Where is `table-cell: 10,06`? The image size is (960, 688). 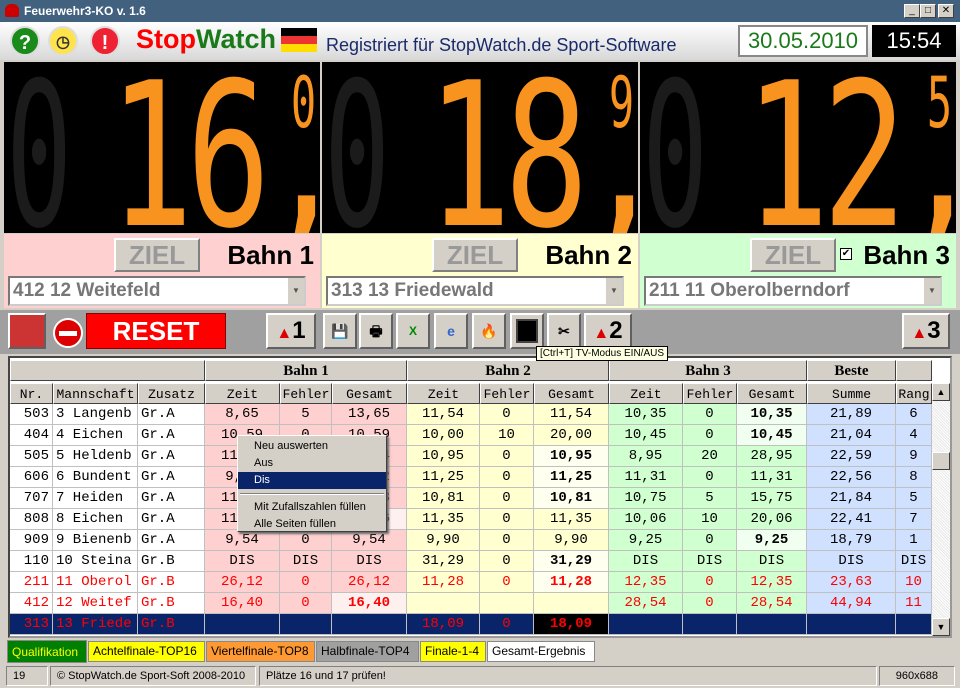 table-cell: 10,06 is located at coordinates (646, 519).